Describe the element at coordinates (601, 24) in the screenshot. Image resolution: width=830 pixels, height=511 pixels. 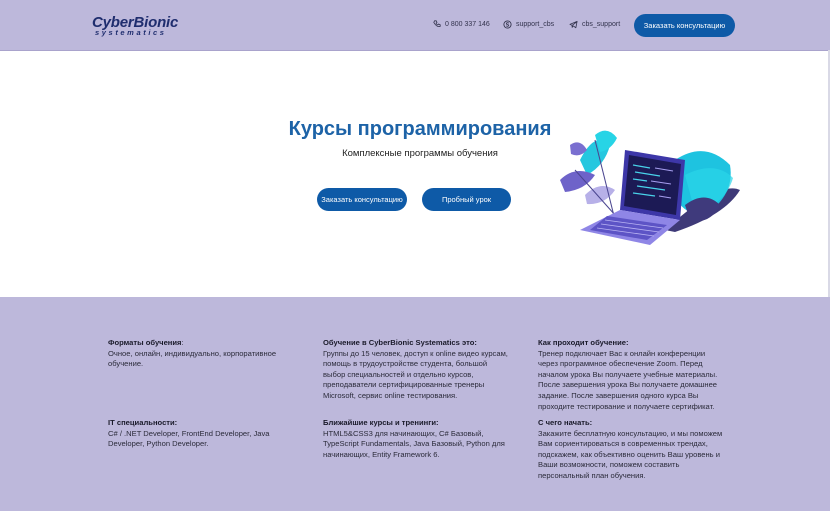
I see `telegram-handle: cbs_support` at that location.